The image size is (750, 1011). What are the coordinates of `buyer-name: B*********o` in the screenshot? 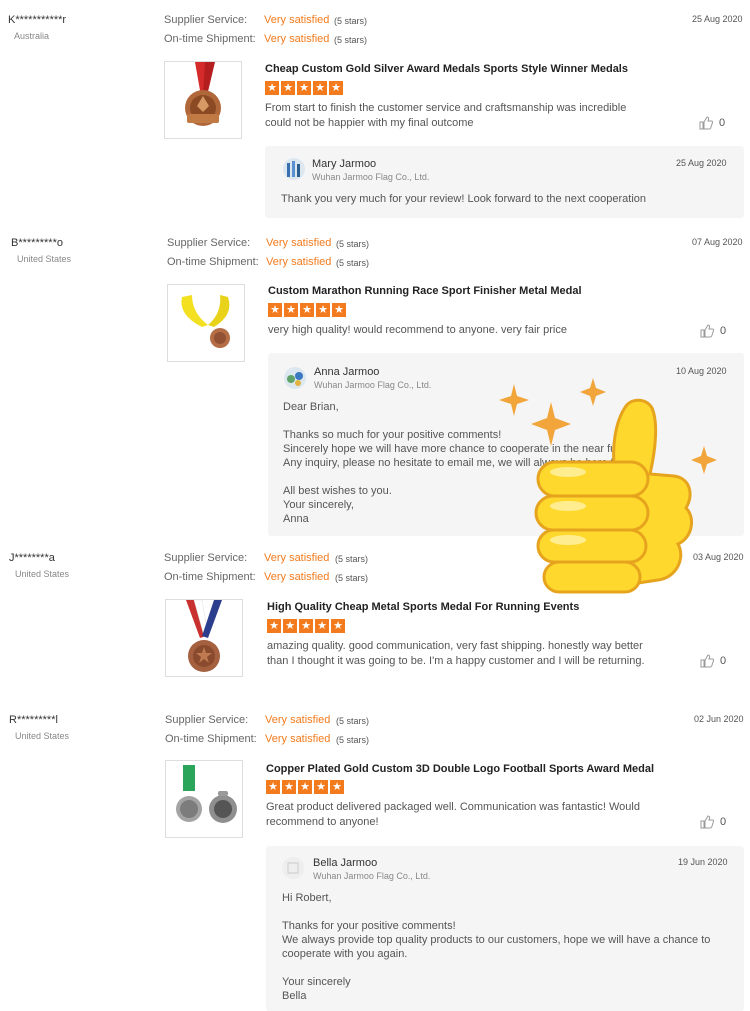 It's located at (37, 243).